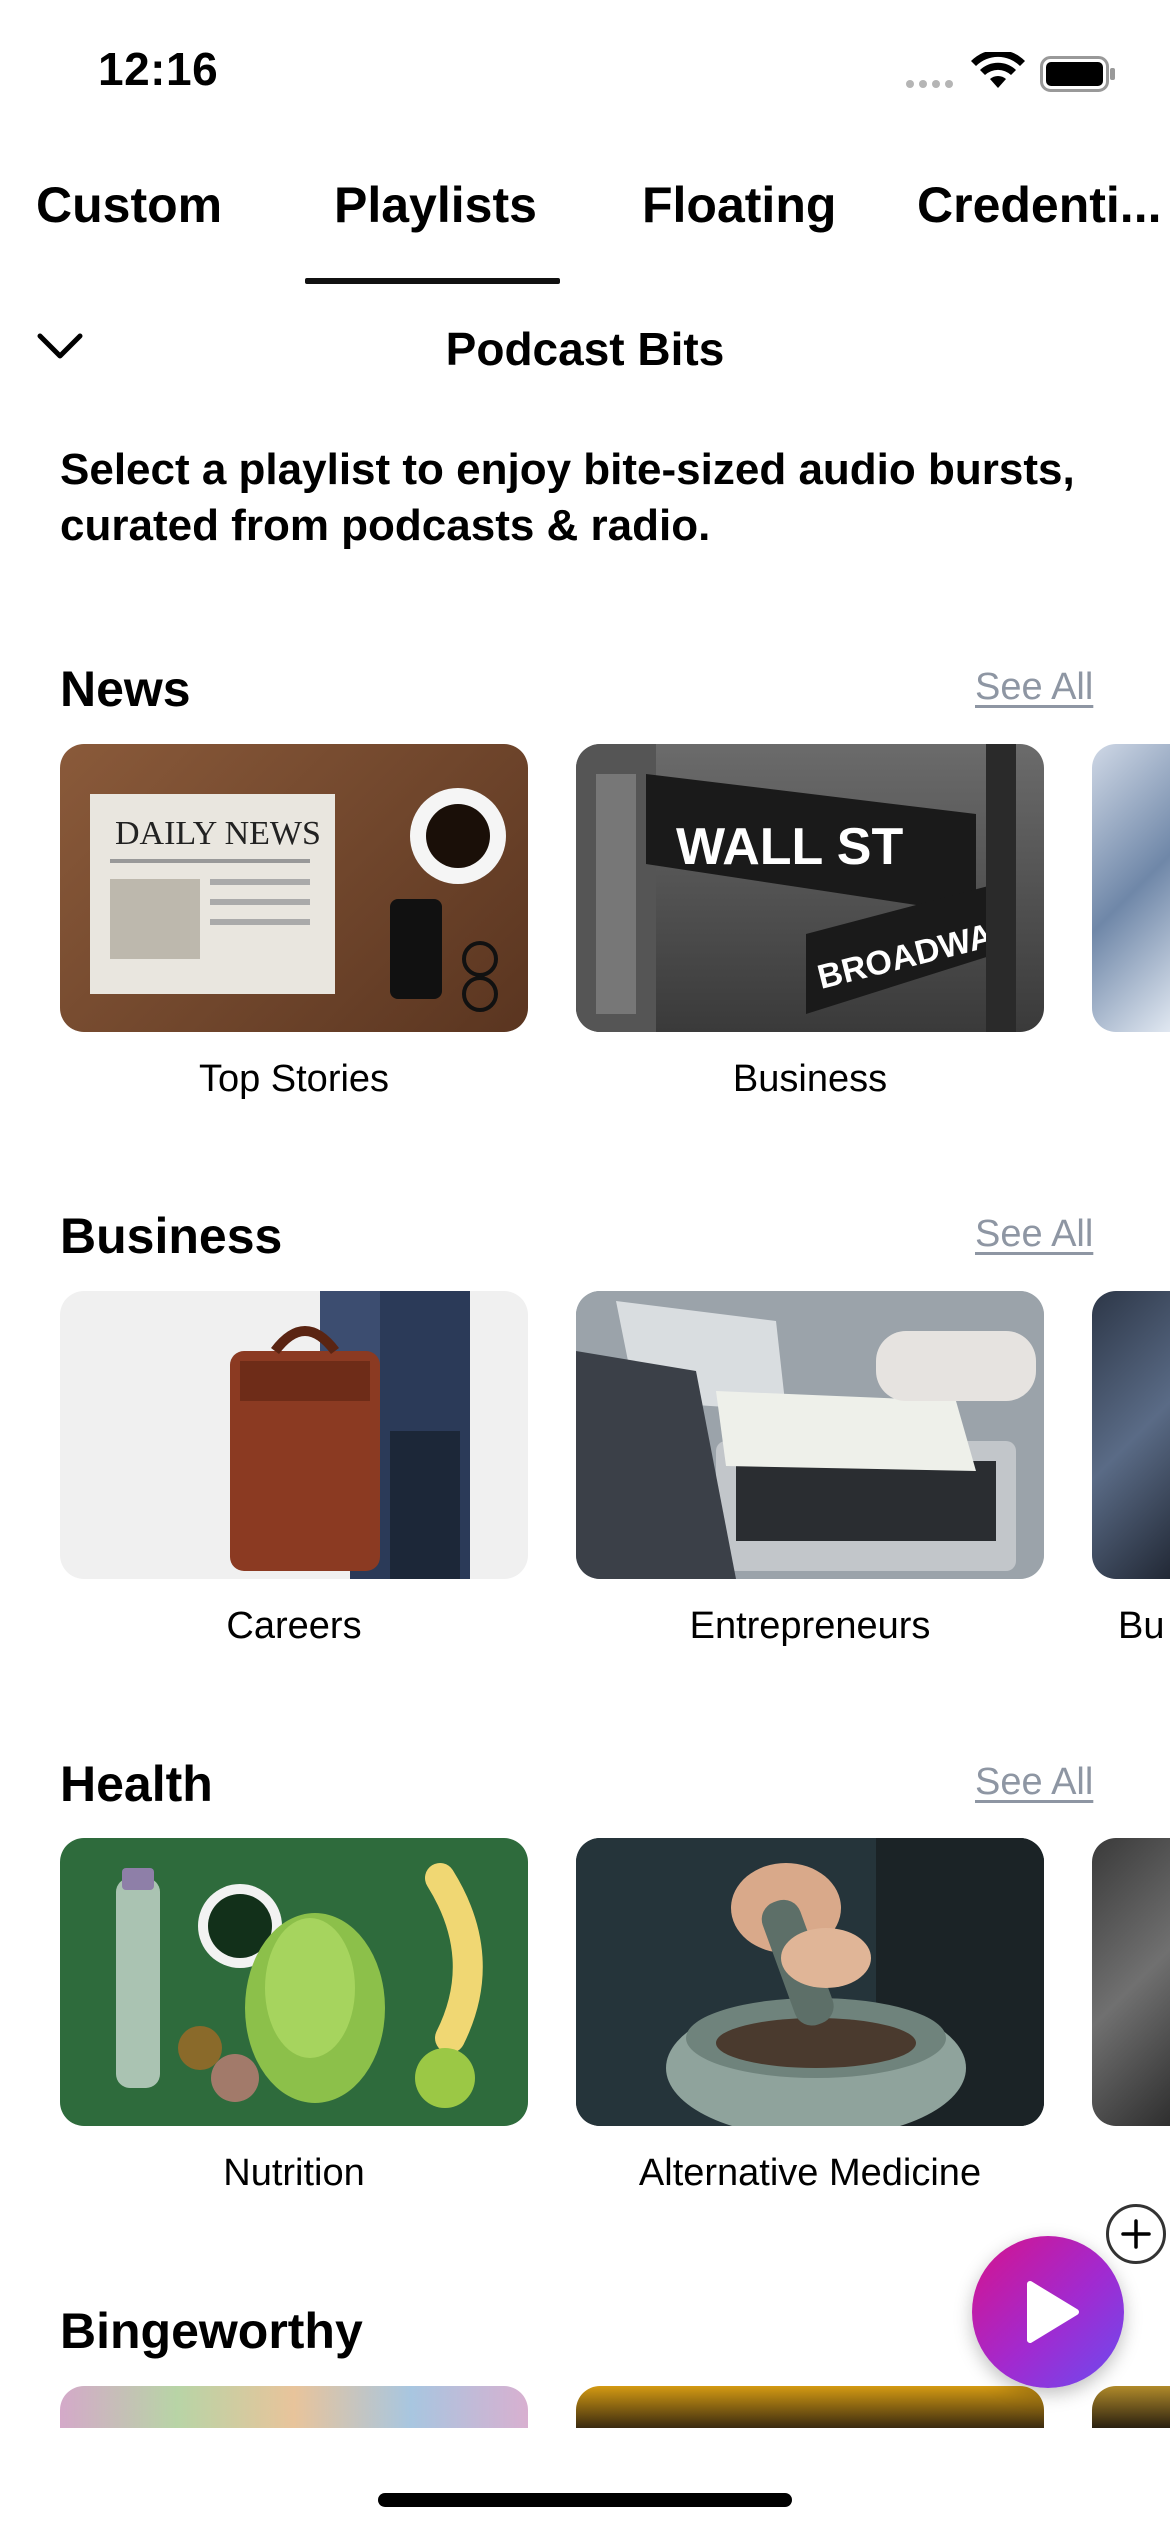  What do you see at coordinates (218, 833) in the screenshot?
I see `svg-text: DAILY NEWS` at bounding box center [218, 833].